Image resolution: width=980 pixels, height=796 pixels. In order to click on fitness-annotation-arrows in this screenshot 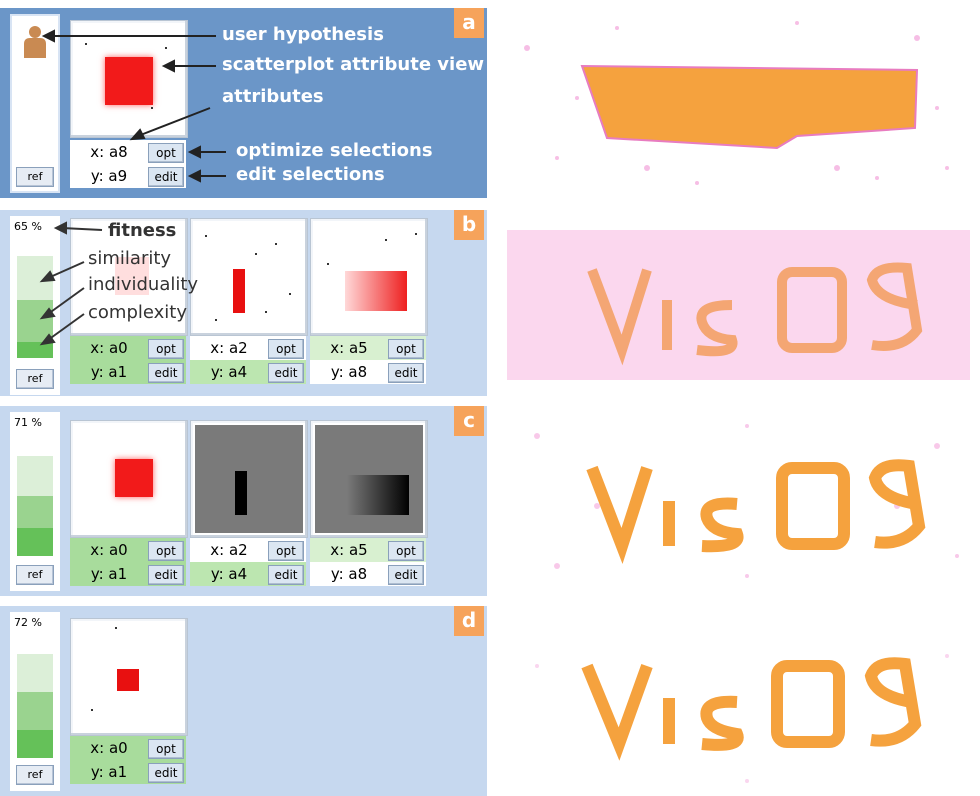, I will do `click(71, 283)`.